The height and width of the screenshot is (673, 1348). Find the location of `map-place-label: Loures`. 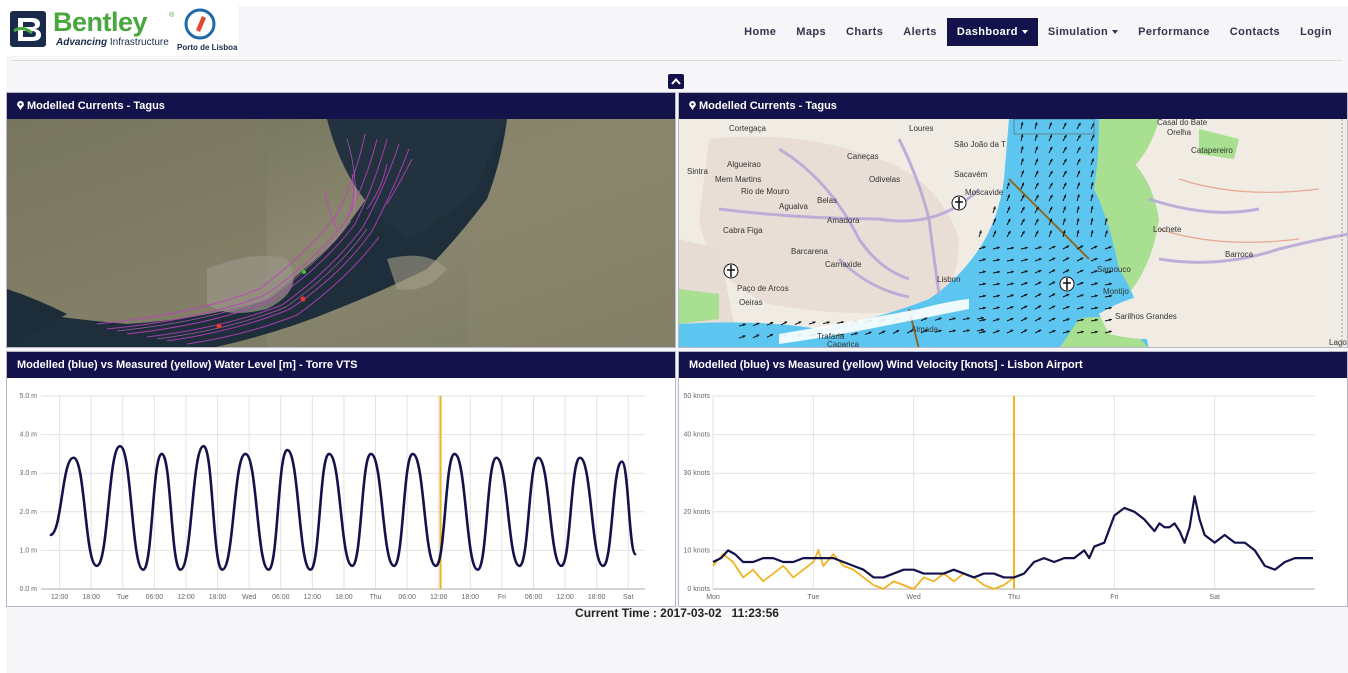

map-place-label: Loures is located at coordinates (921, 128).